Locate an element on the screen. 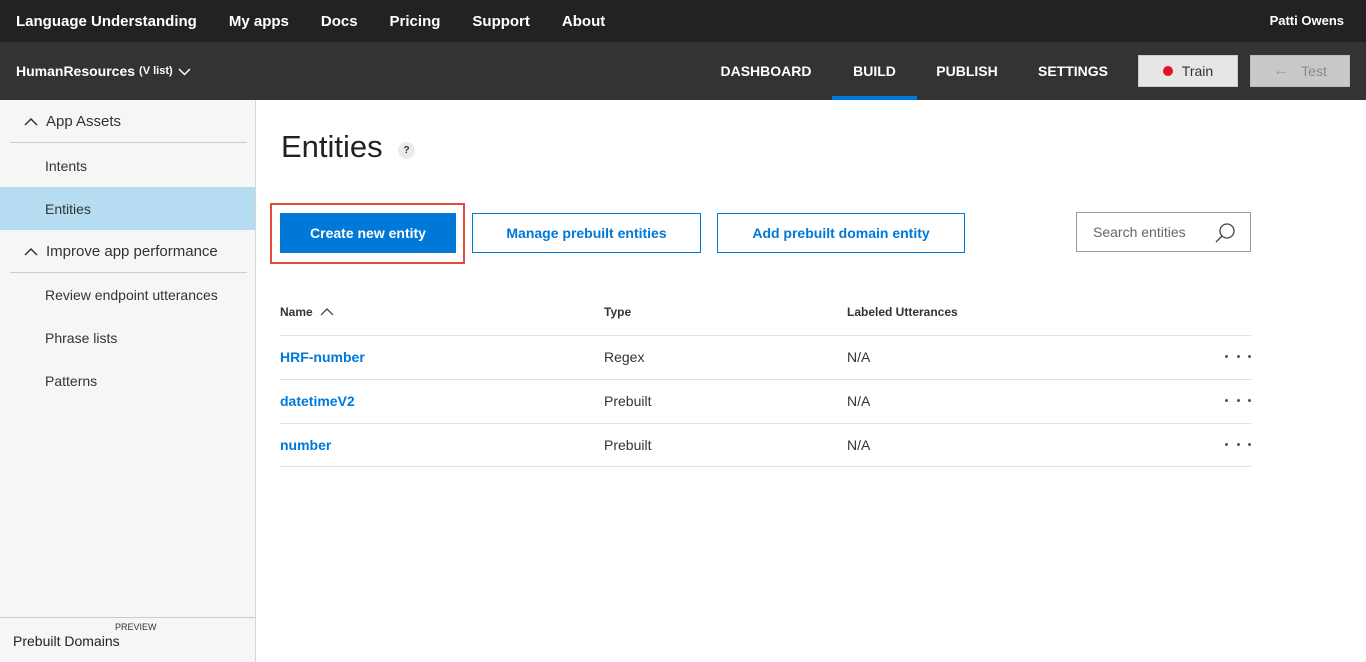  column-header-label: Name is located at coordinates (296, 312).